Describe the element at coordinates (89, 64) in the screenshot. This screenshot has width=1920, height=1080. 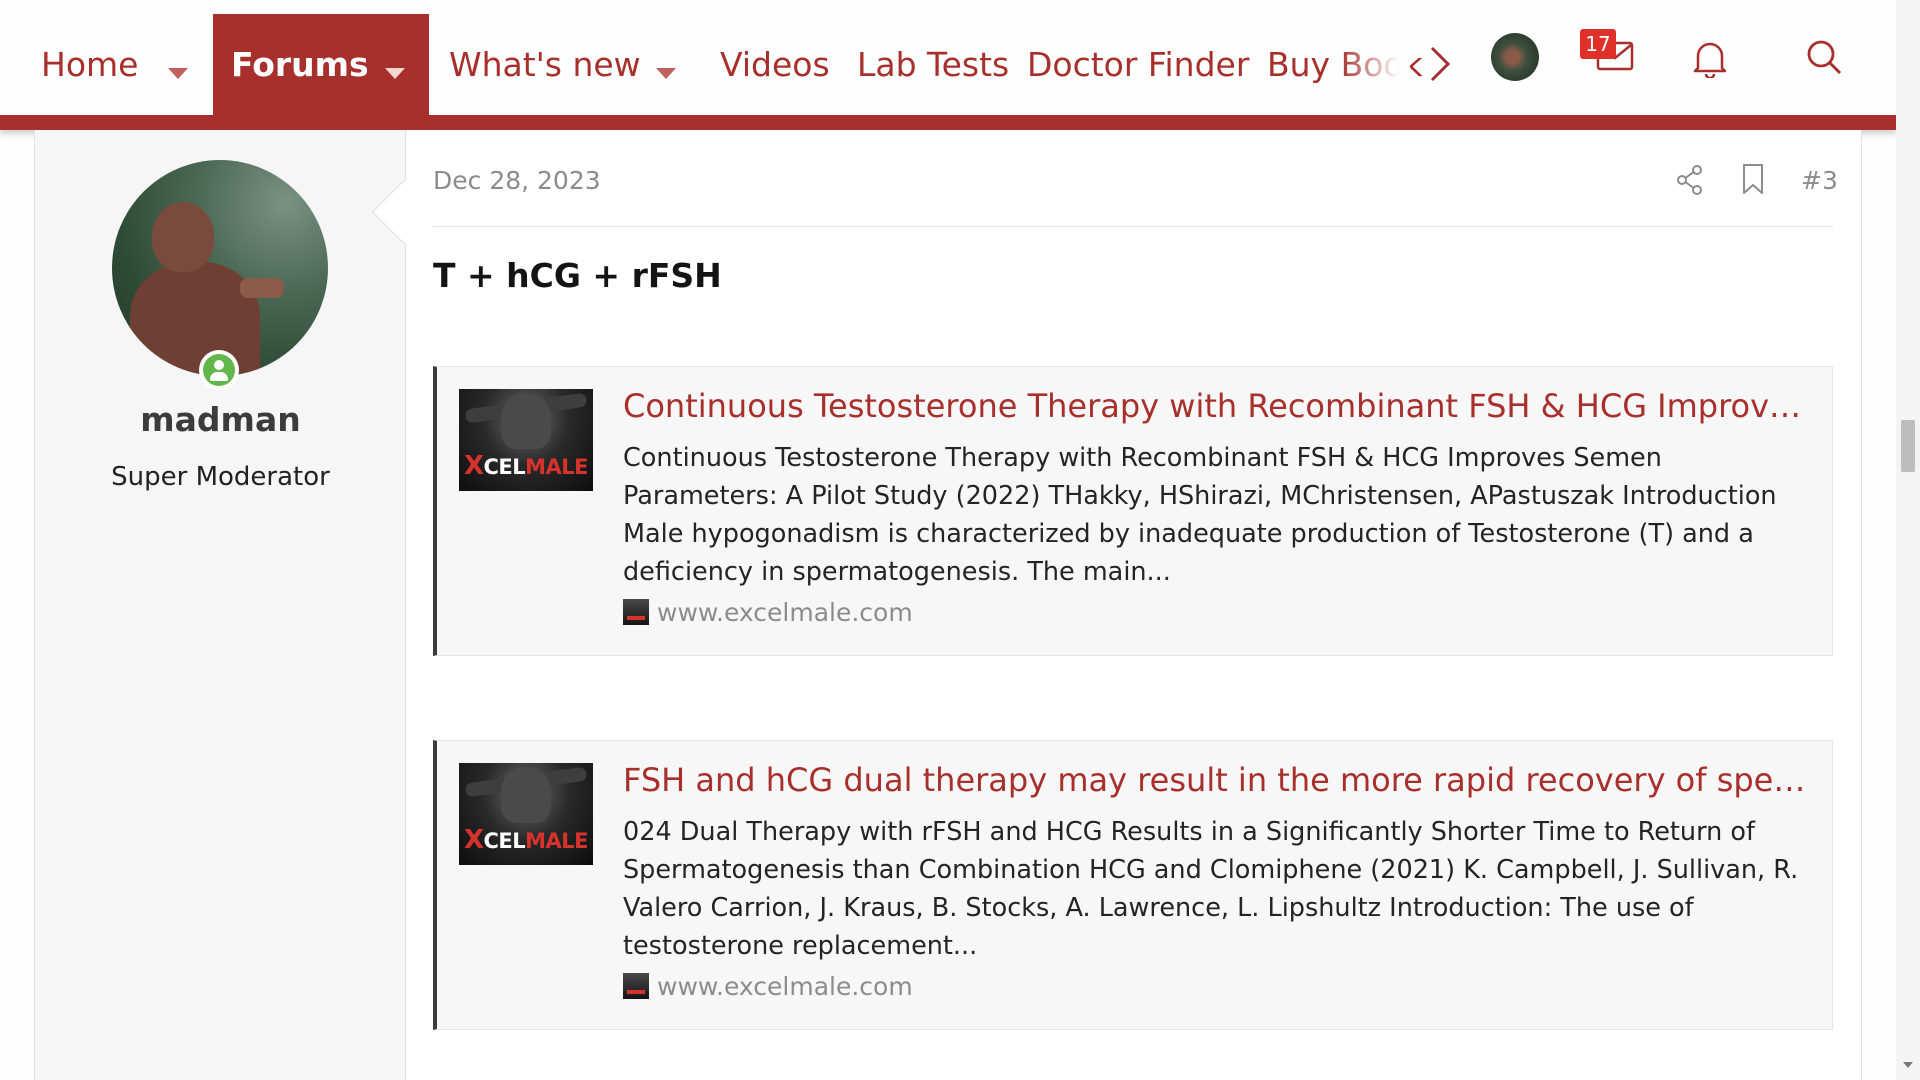
I see `nav-home: Home` at that location.